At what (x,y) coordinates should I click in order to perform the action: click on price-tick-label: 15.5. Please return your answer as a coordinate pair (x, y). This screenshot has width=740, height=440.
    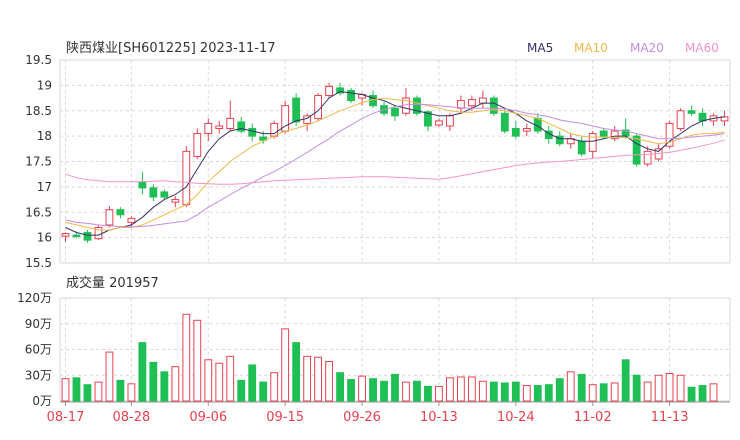
    Looking at the image, I should click on (38, 263).